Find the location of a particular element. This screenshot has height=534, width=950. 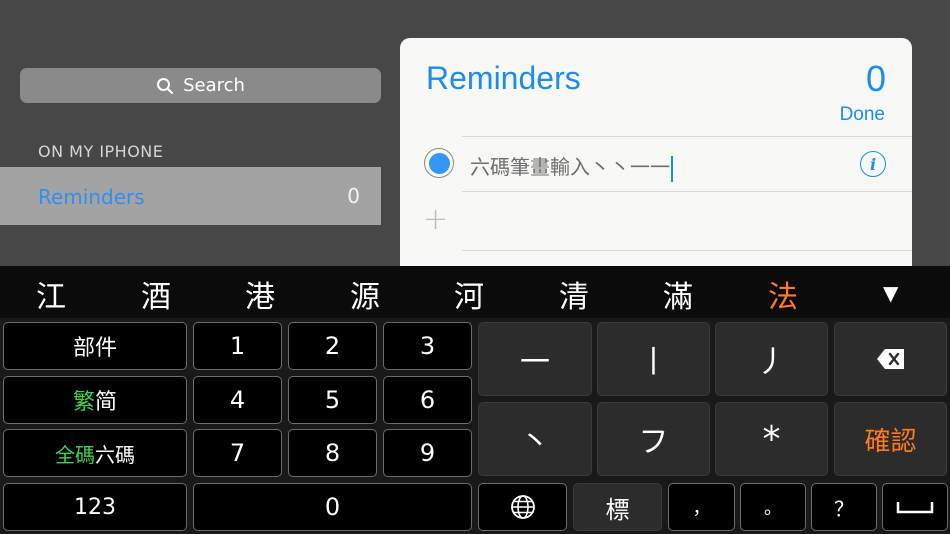

triangle-down-icon: ▼ is located at coordinates (890, 293).